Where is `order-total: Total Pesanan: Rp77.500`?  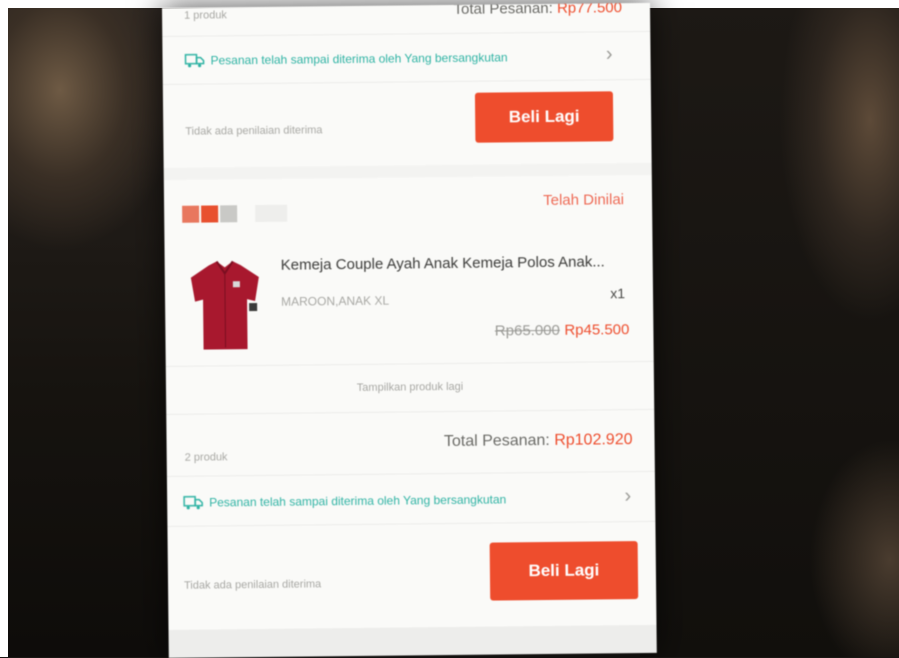 order-total: Total Pesanan: Rp77.500 is located at coordinates (537, 10).